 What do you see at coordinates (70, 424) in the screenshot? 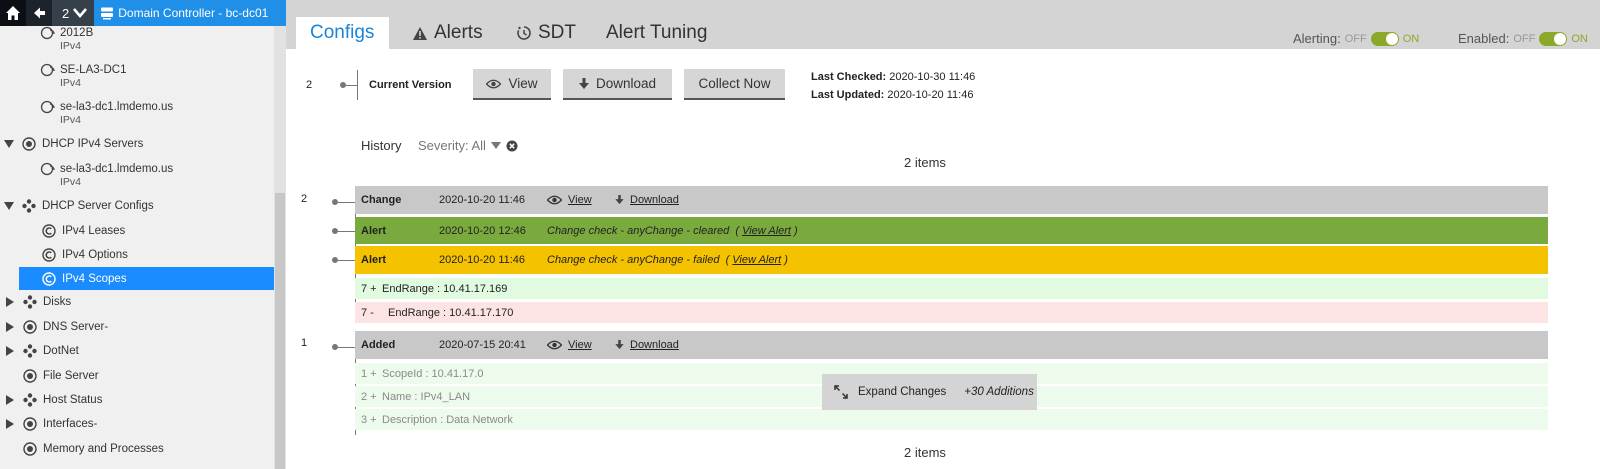
I see `tree-item-label: Interfaces-` at bounding box center [70, 424].